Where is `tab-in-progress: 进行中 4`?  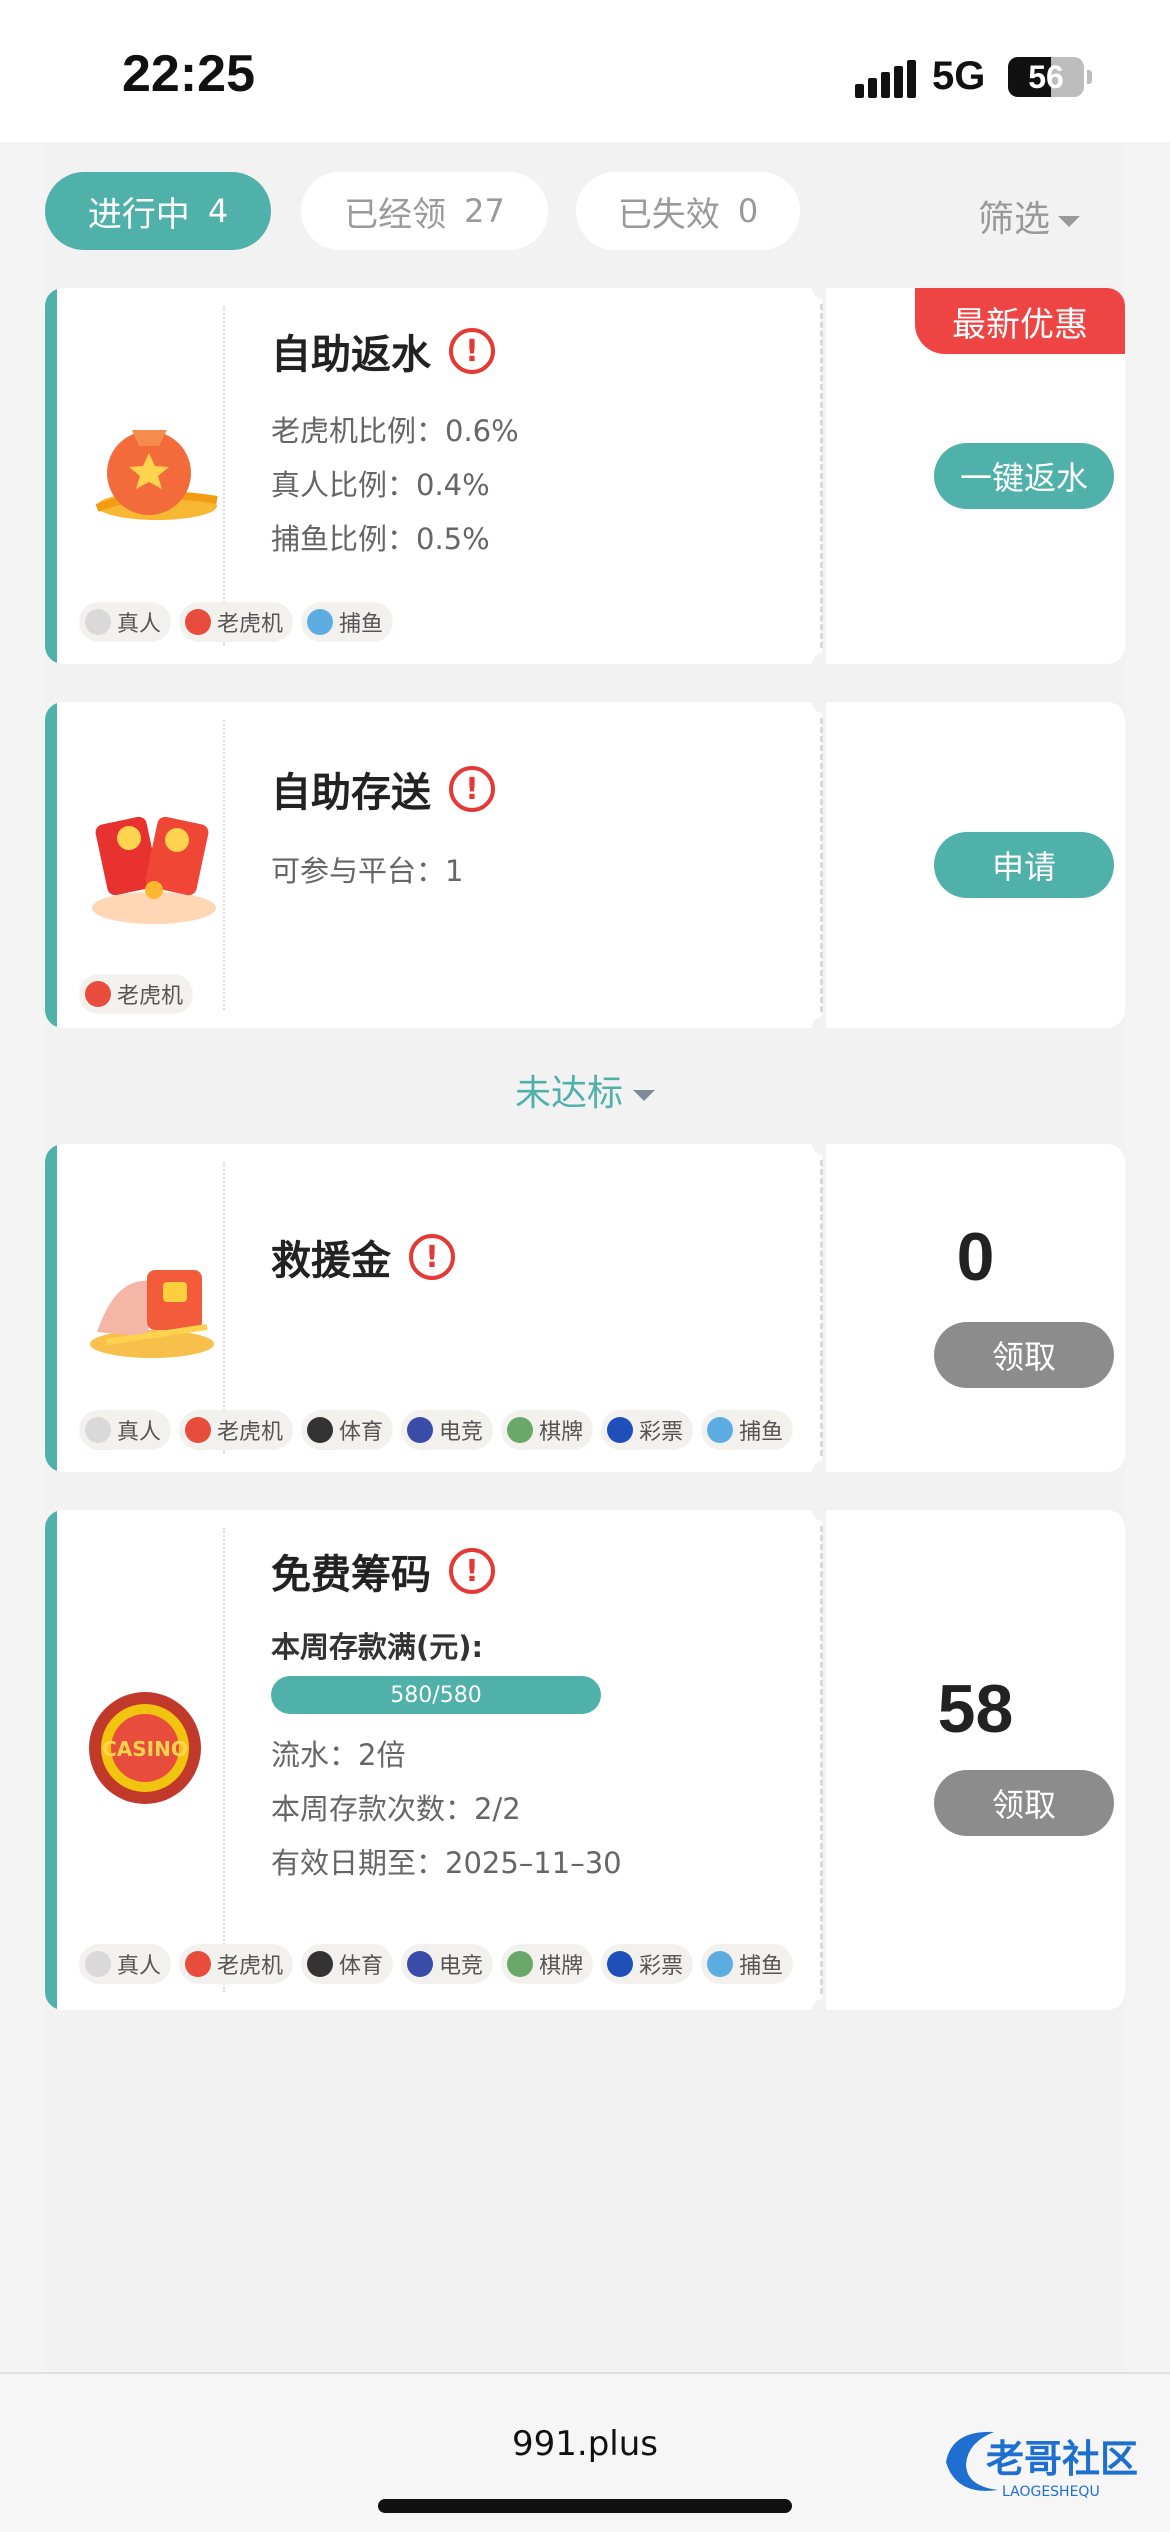
tab-in-progress: 进行中 4 is located at coordinates (158, 211).